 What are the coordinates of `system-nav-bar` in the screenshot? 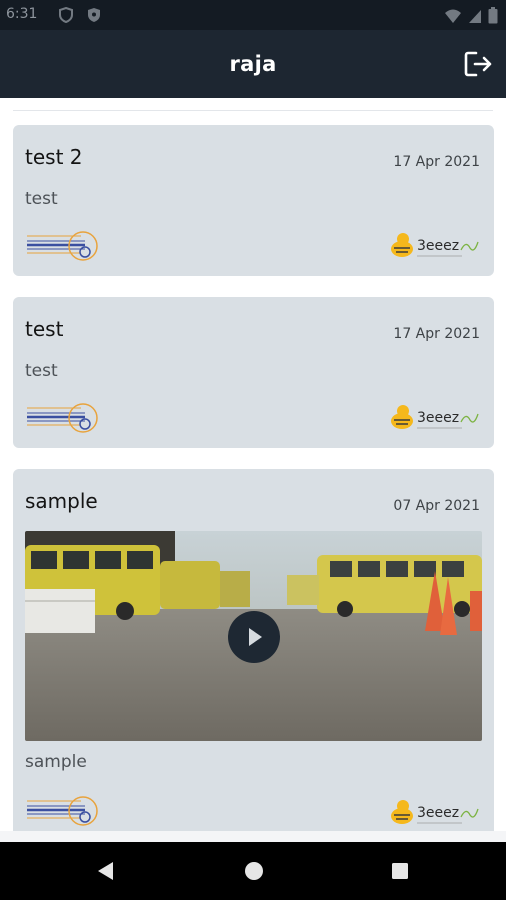 It's located at (253, 871).